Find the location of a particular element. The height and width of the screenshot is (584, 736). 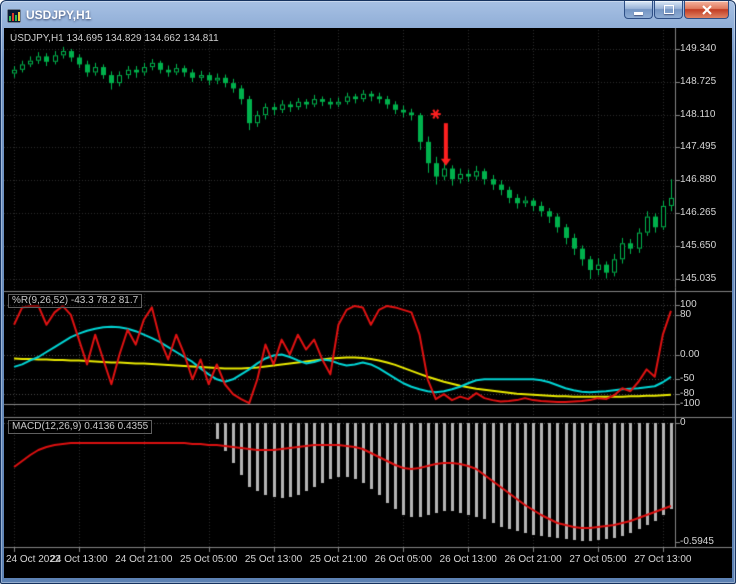

maximize-button is located at coordinates (668, 10).